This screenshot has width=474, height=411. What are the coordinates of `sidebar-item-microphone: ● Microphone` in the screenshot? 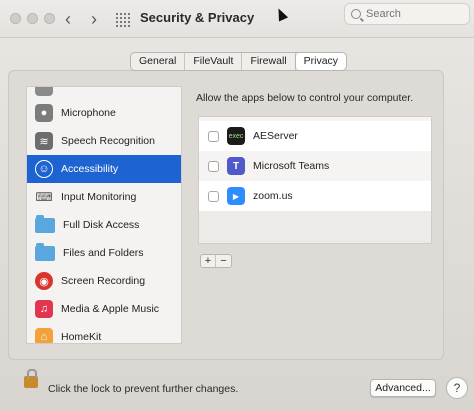 It's located at (104, 113).